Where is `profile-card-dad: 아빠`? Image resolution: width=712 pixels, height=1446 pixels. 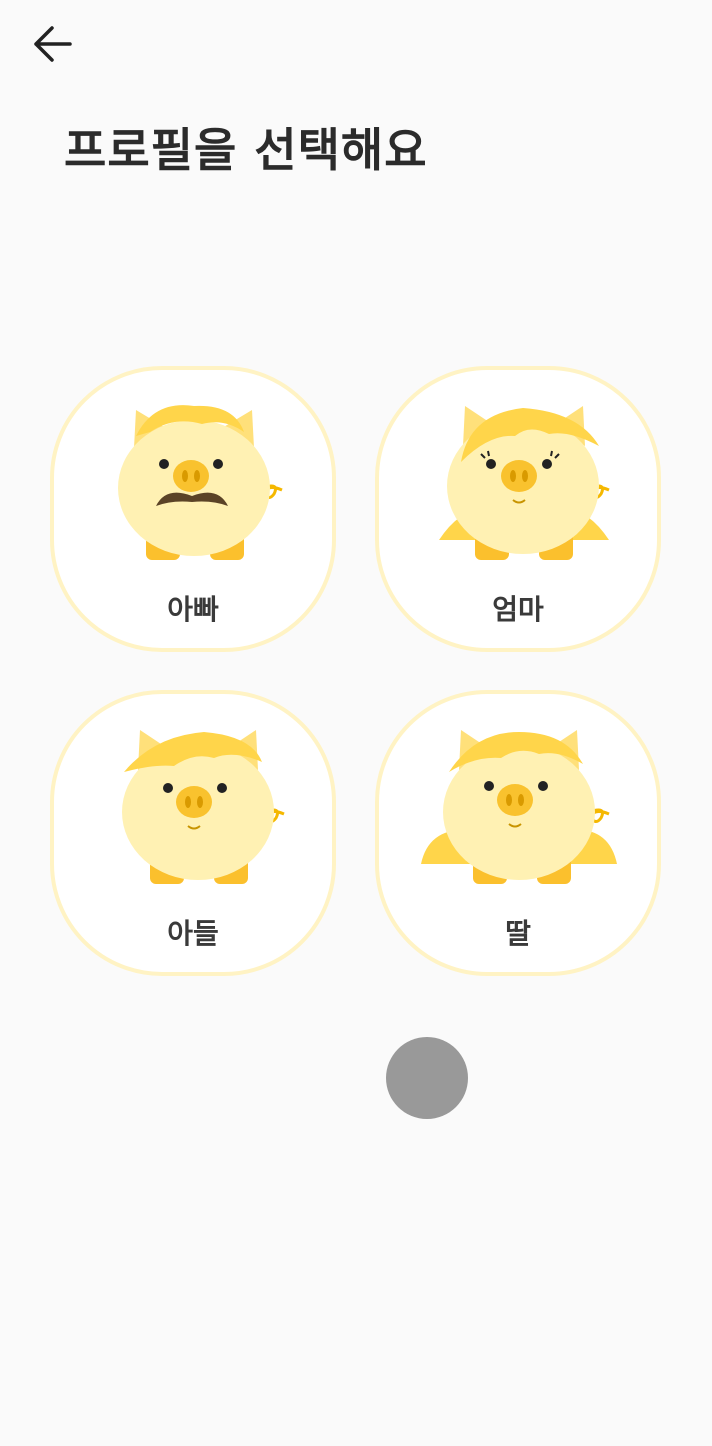
profile-card-dad: 아빠 is located at coordinates (193, 509).